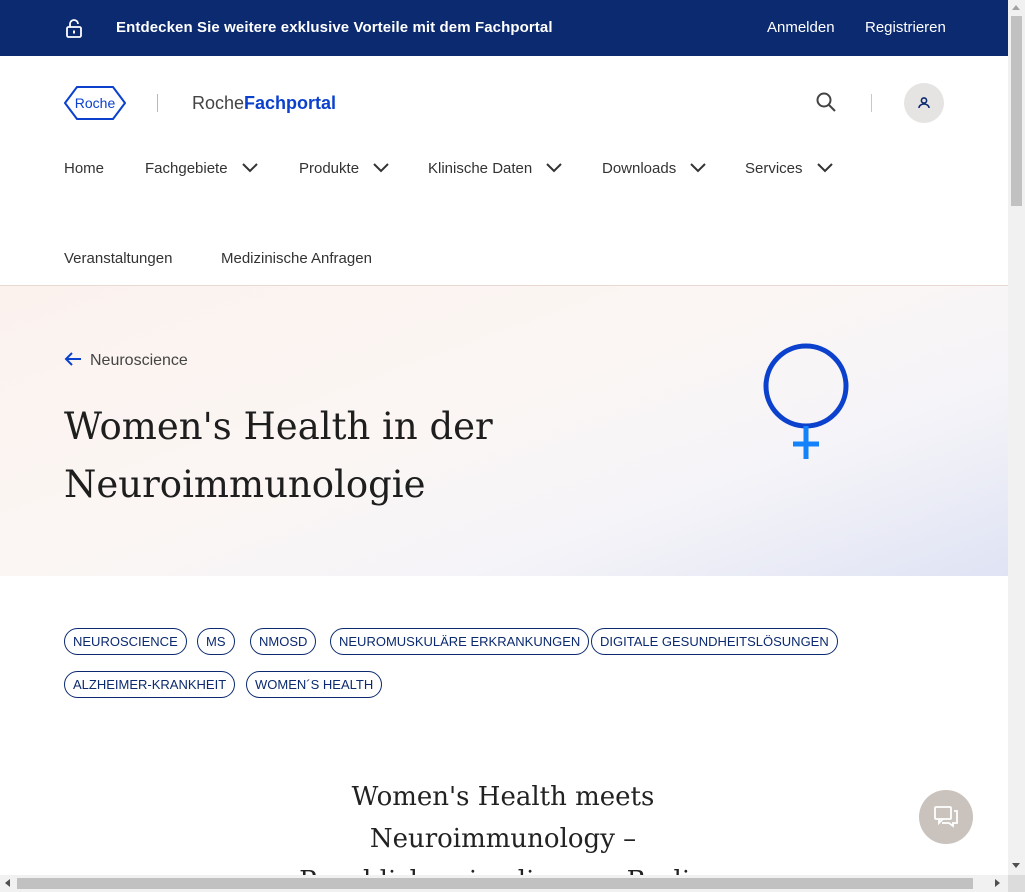 This screenshot has width=1025, height=892. Describe the element at coordinates (774, 168) in the screenshot. I see `nav-item-label: Services` at that location.